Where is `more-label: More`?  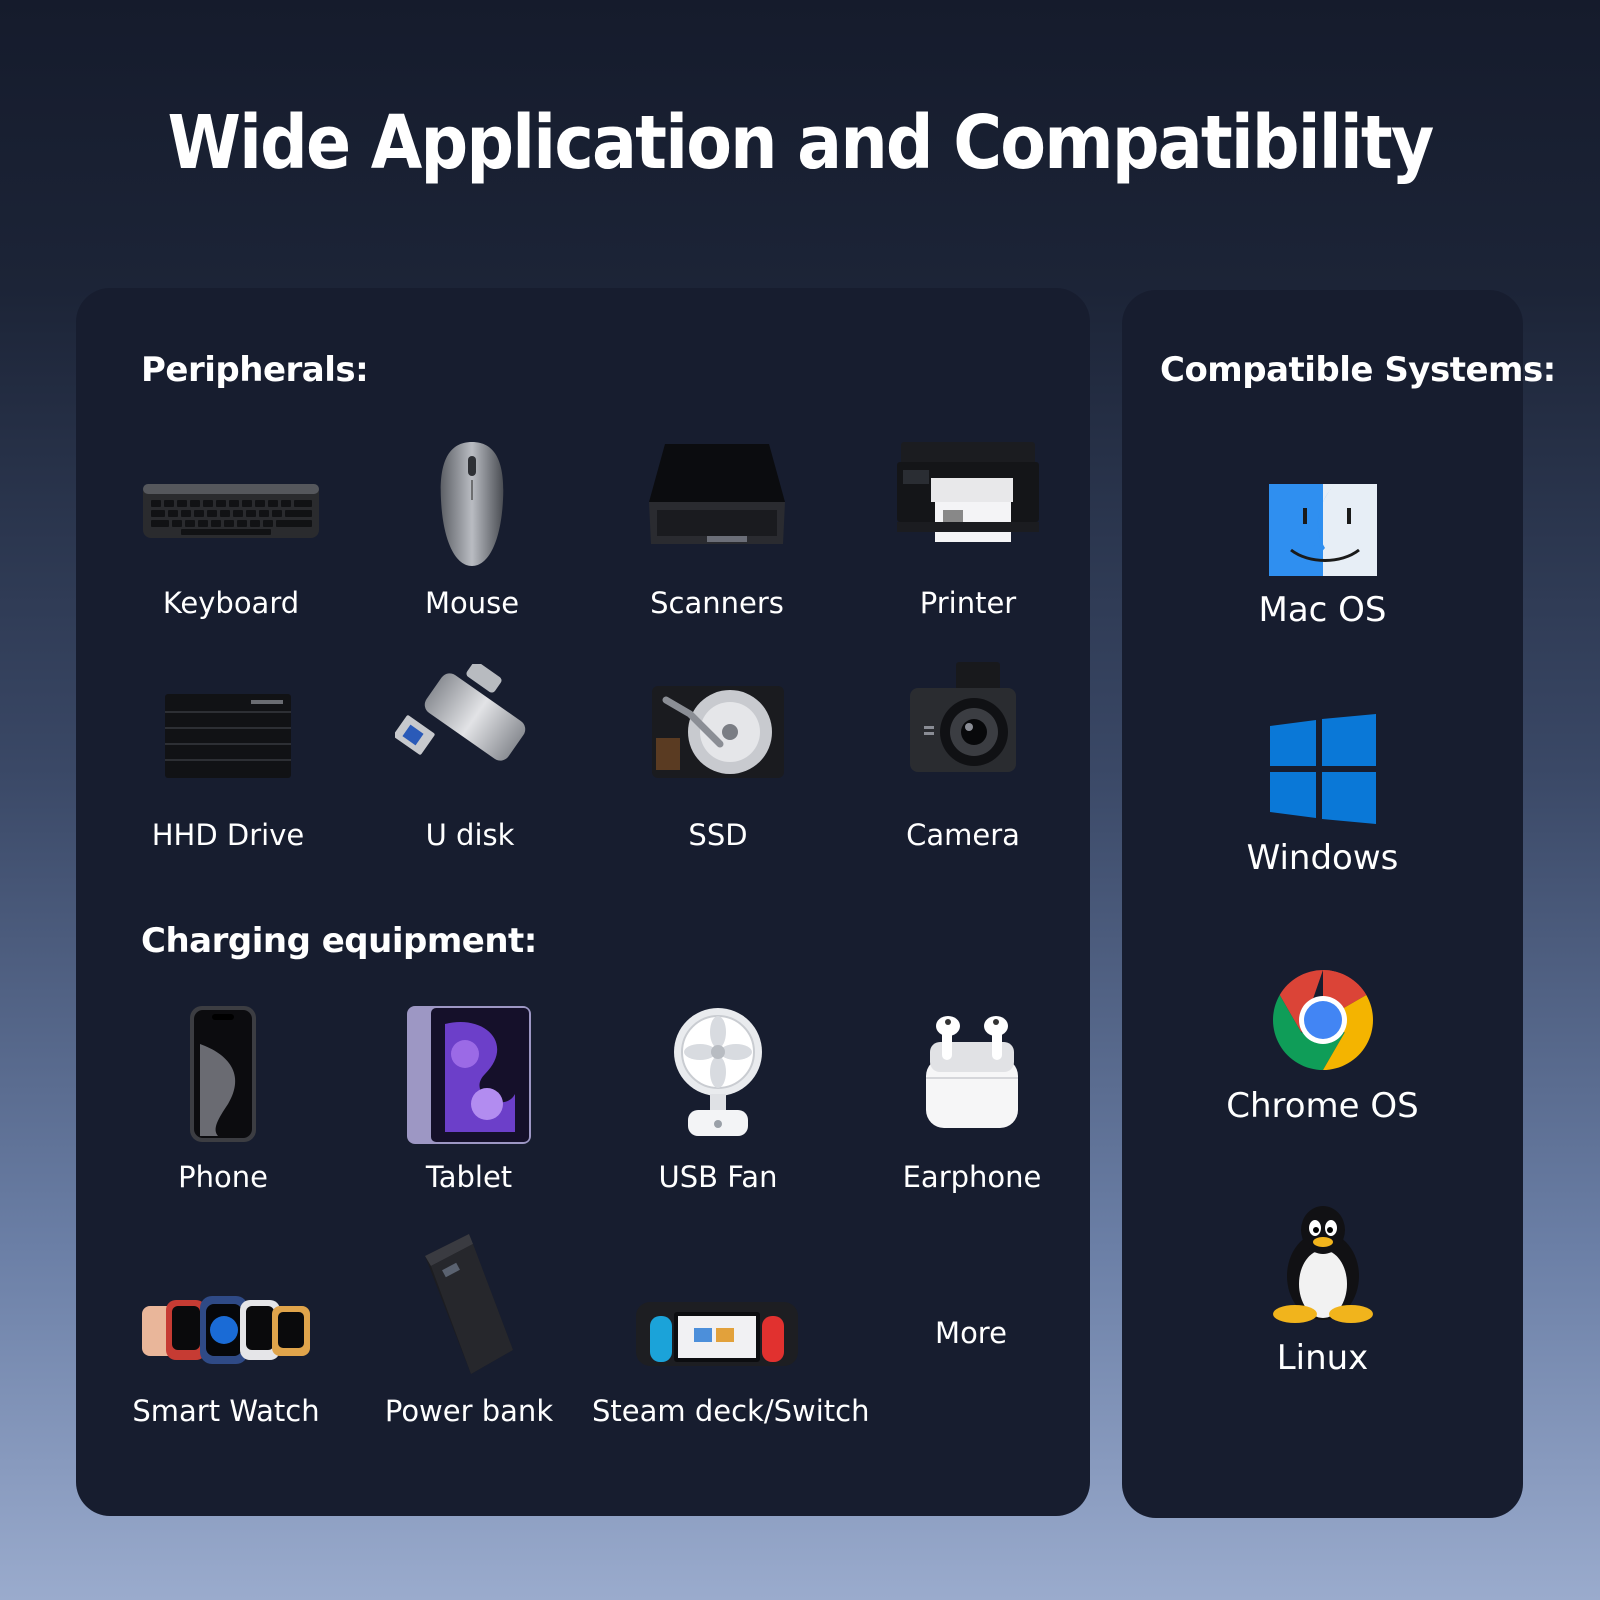
more-label: More is located at coordinates (971, 1333).